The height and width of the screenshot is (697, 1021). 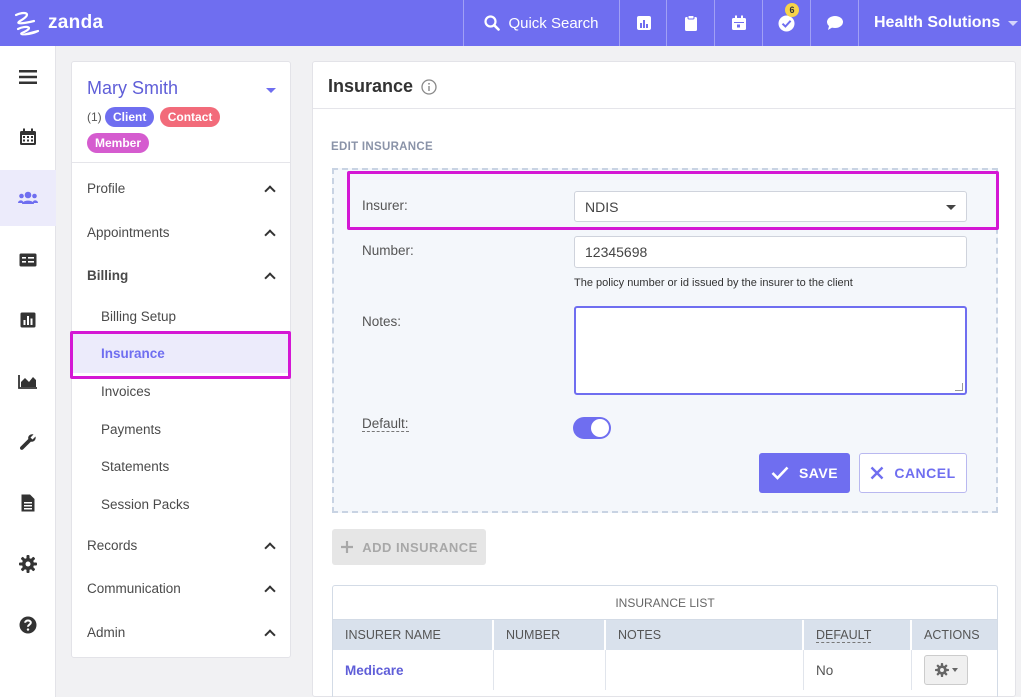 I want to click on row-notes, so click(x=705, y=670).